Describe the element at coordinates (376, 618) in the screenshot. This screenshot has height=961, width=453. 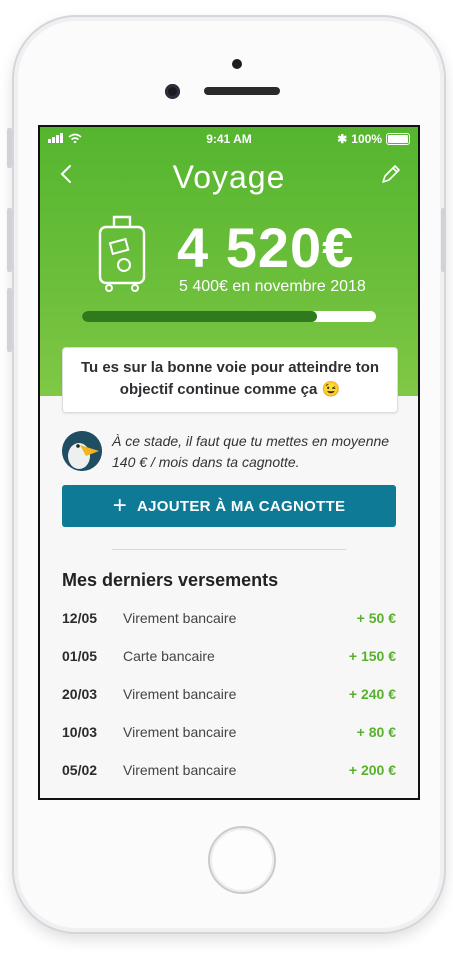
I see `payment-amount: + 50 €` at that location.